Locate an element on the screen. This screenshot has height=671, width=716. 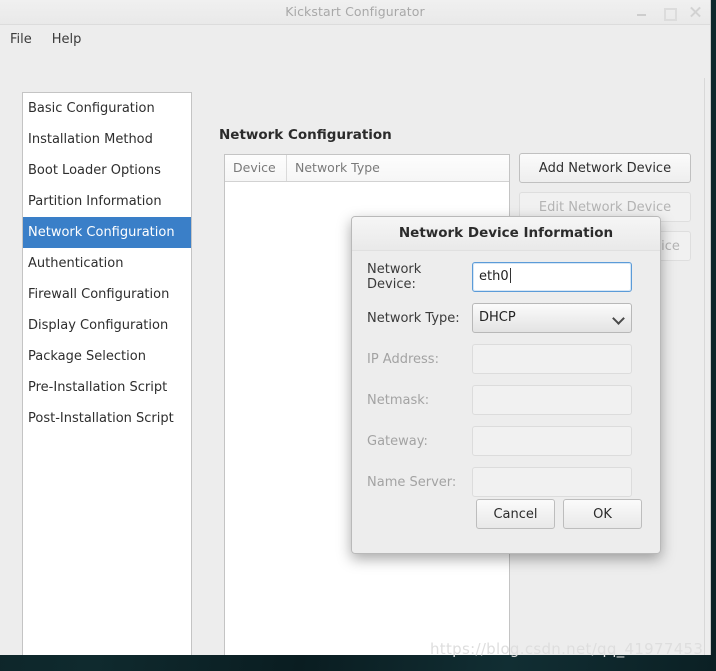
field-row-network-type: Network Type: DHCP is located at coordinates (506, 318).